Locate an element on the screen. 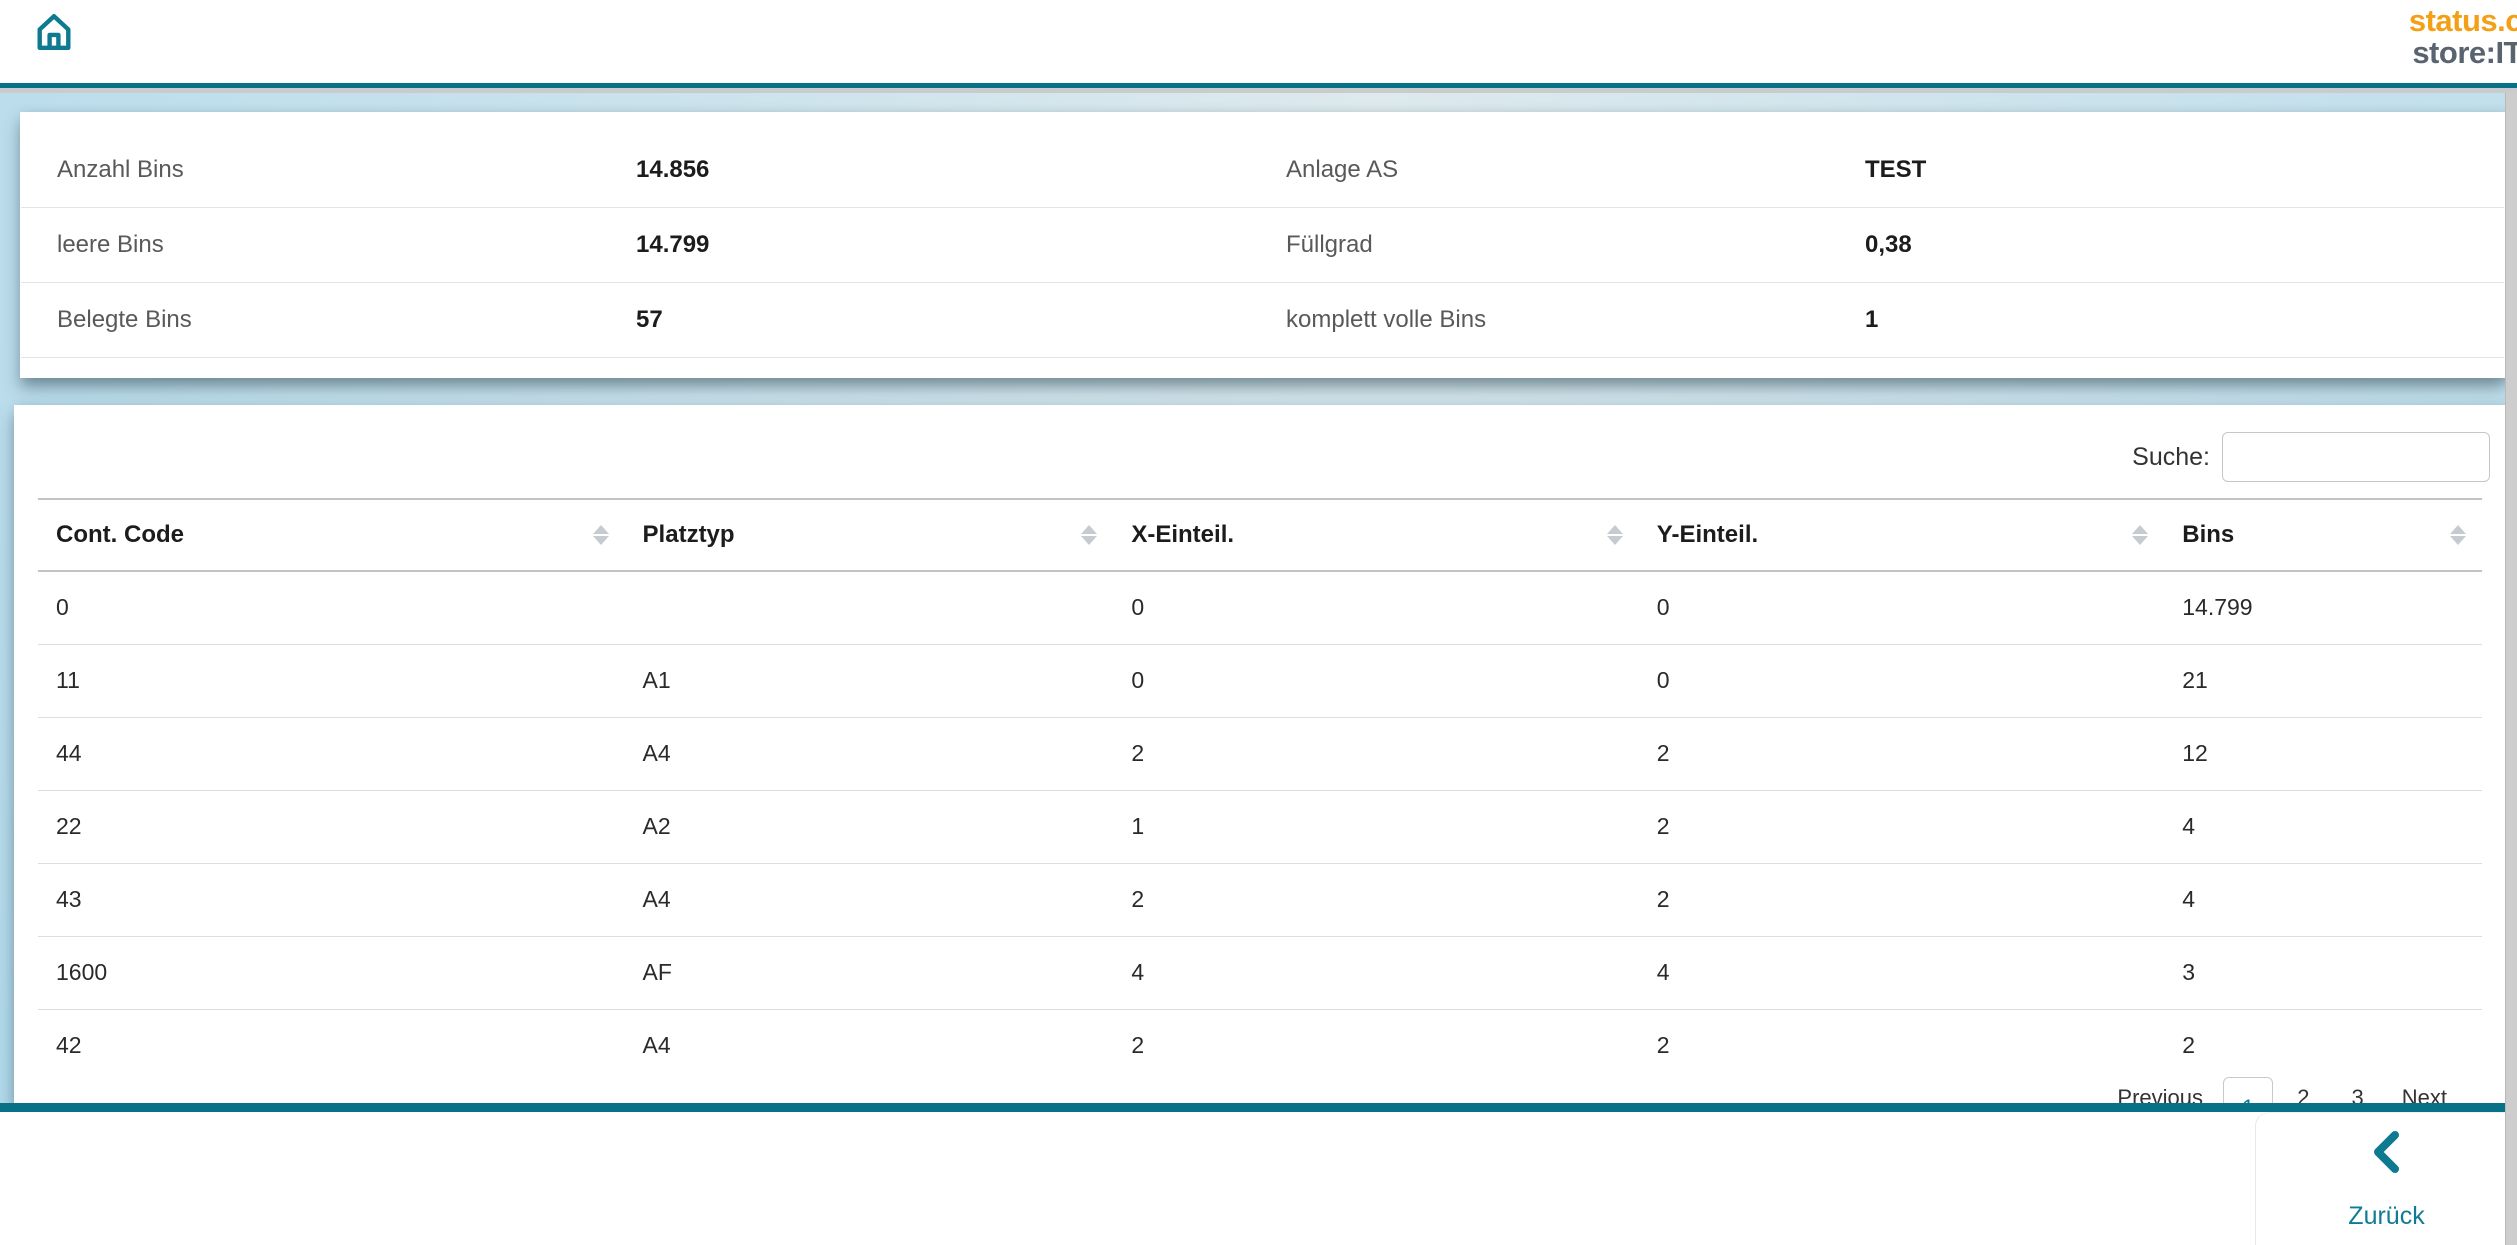 The width and height of the screenshot is (2517, 1245). cell-x-einteil: 1 is located at coordinates (1376, 827).